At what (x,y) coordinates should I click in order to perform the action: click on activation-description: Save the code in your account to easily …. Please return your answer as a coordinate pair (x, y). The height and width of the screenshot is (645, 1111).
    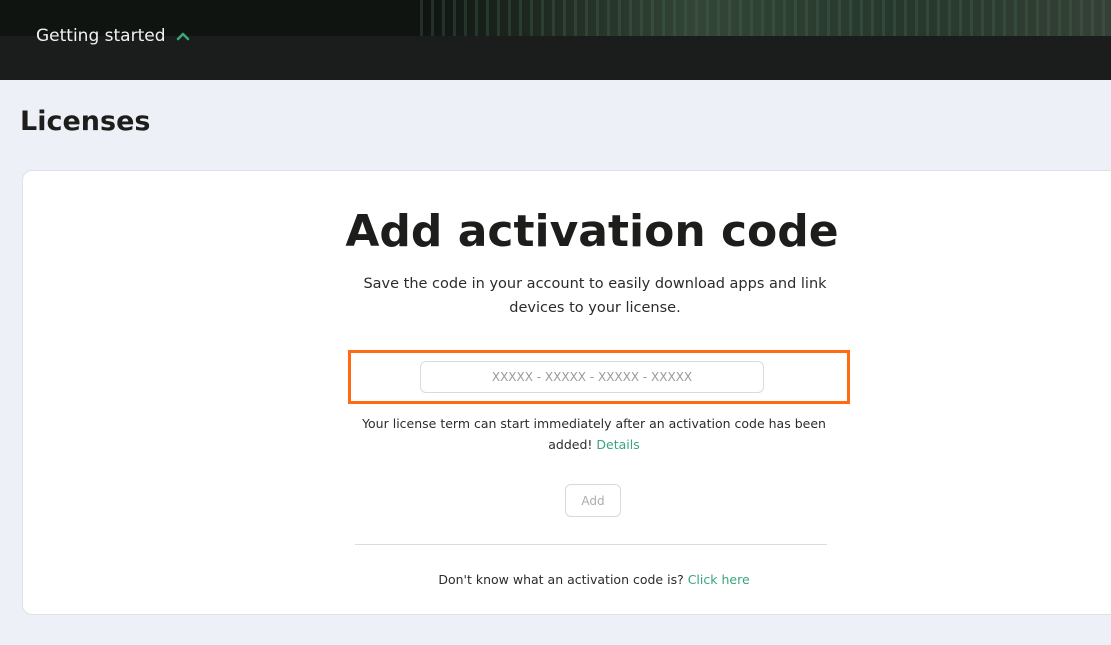
    Looking at the image, I should click on (595, 296).